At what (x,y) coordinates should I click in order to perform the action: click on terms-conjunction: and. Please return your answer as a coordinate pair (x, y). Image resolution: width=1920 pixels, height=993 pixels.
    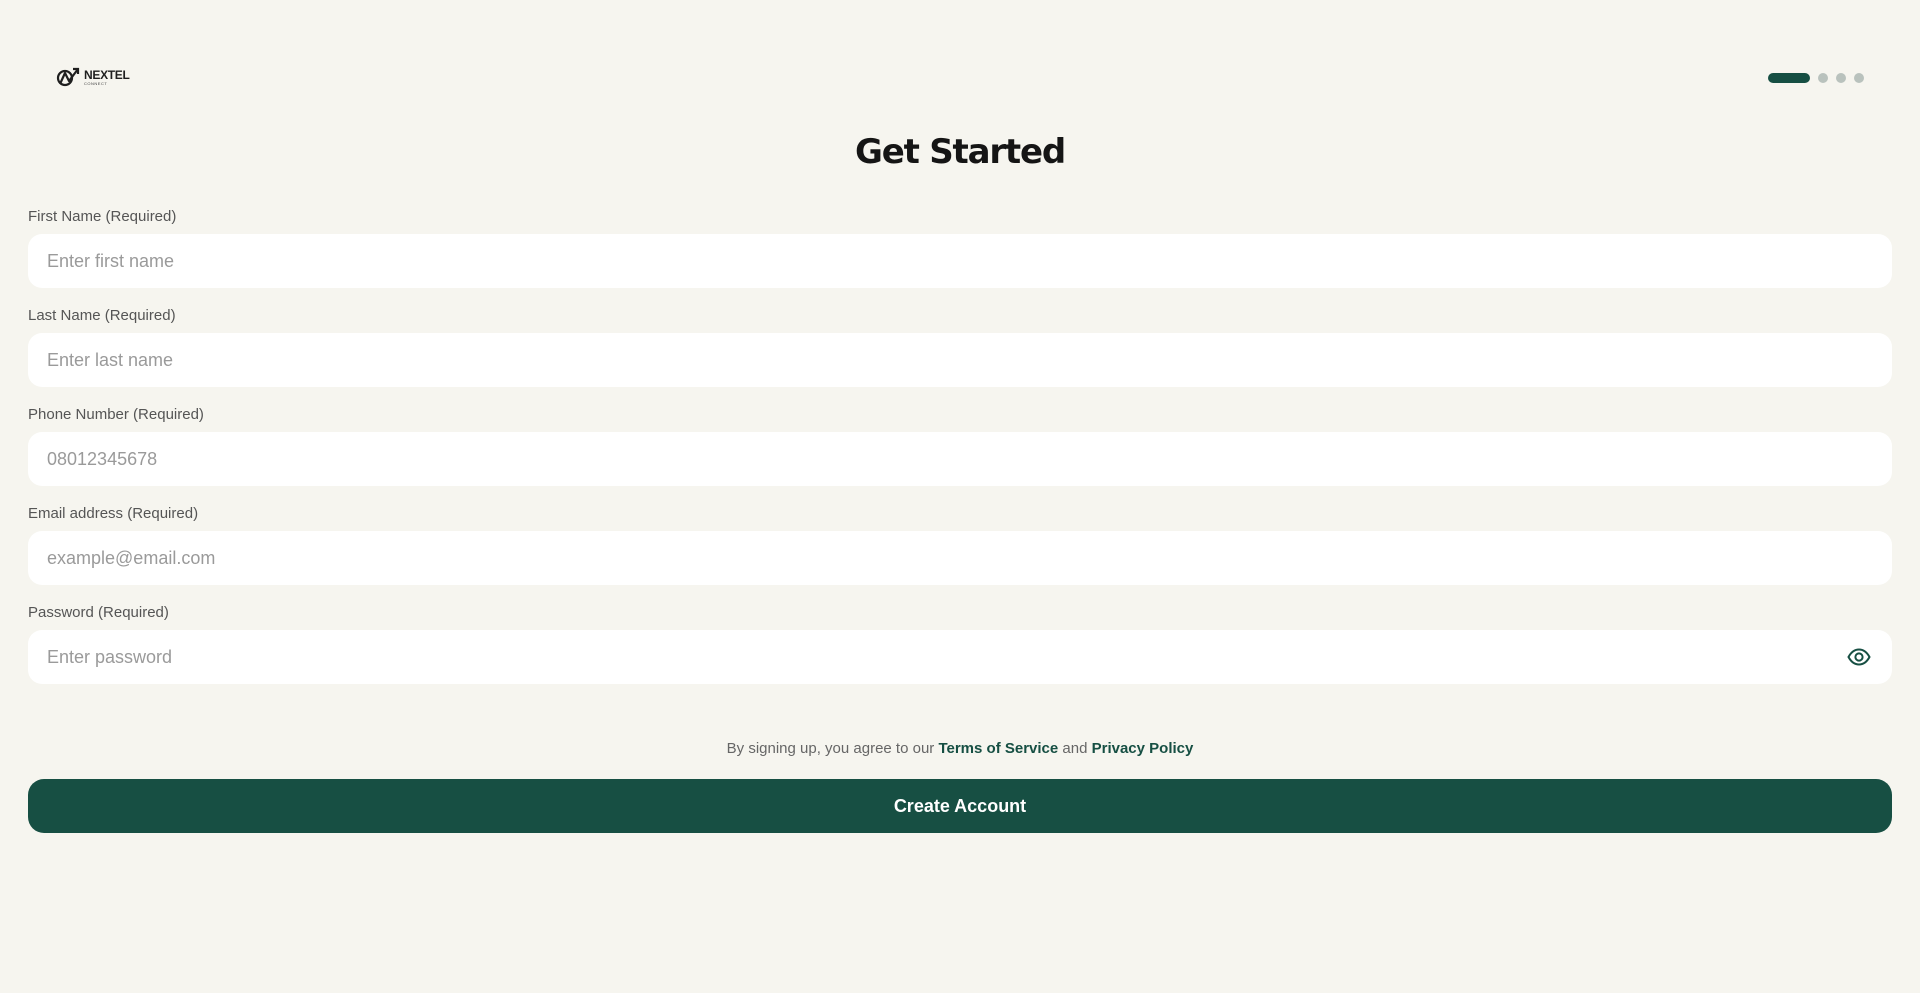
    Looking at the image, I should click on (1075, 748).